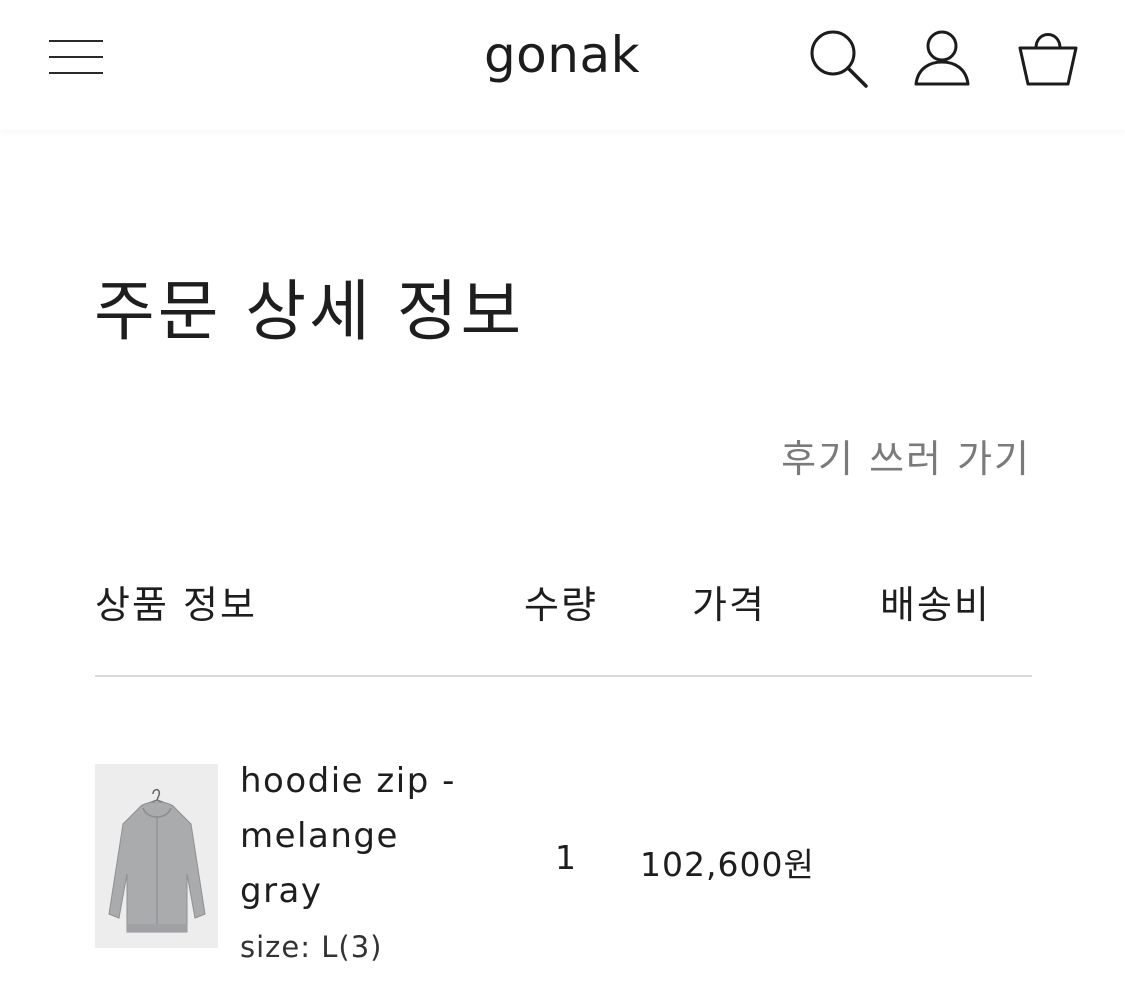  Describe the element at coordinates (561, 605) in the screenshot. I see `column-header-quantity: 수량` at that location.